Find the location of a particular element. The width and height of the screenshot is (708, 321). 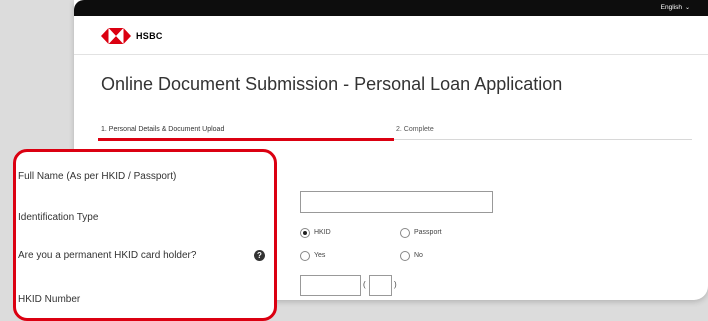

brand-name: HSBC is located at coordinates (149, 36).